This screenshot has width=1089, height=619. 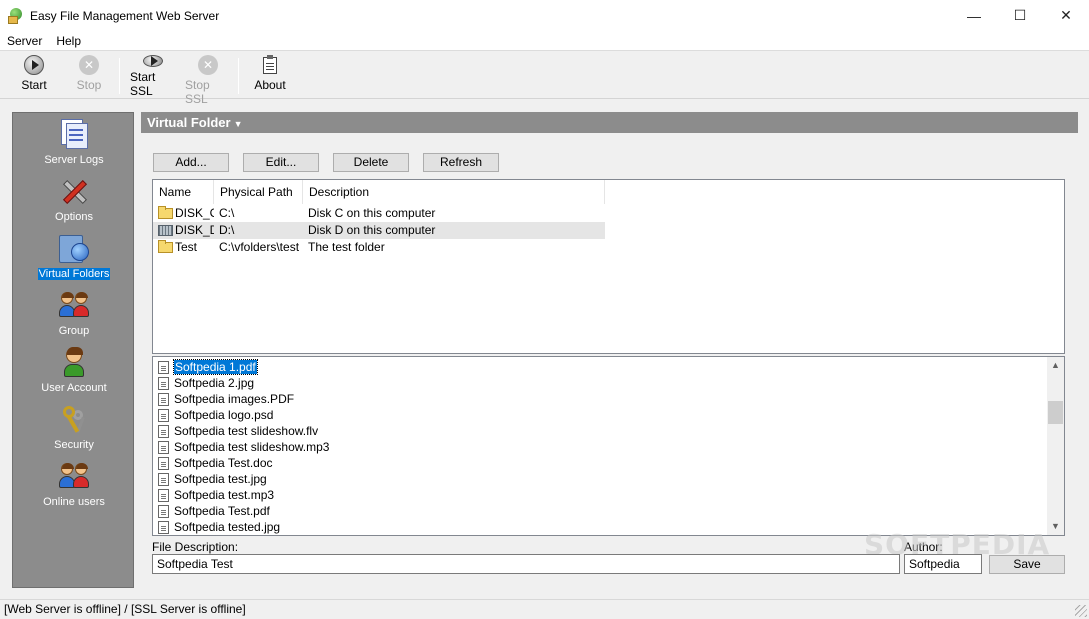 I want to click on table-header: Name Physical Path Description, so click(x=379, y=192).